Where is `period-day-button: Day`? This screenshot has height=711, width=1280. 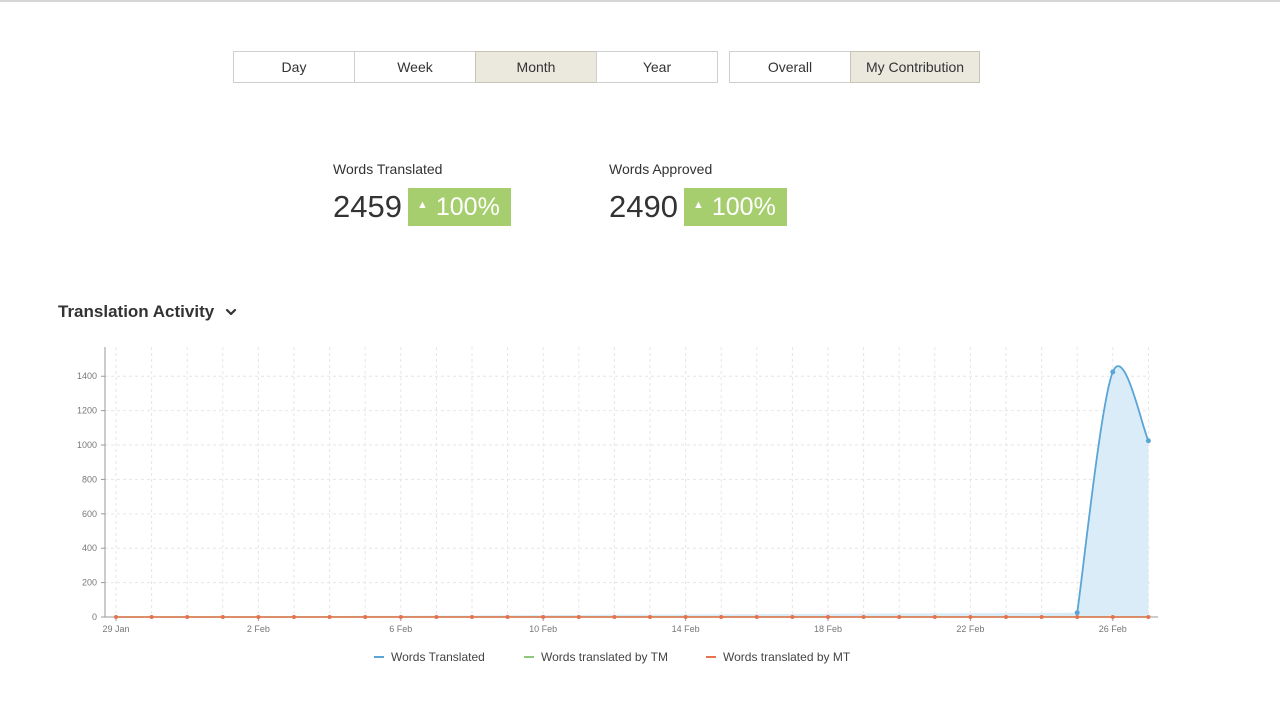 period-day-button: Day is located at coordinates (294, 67).